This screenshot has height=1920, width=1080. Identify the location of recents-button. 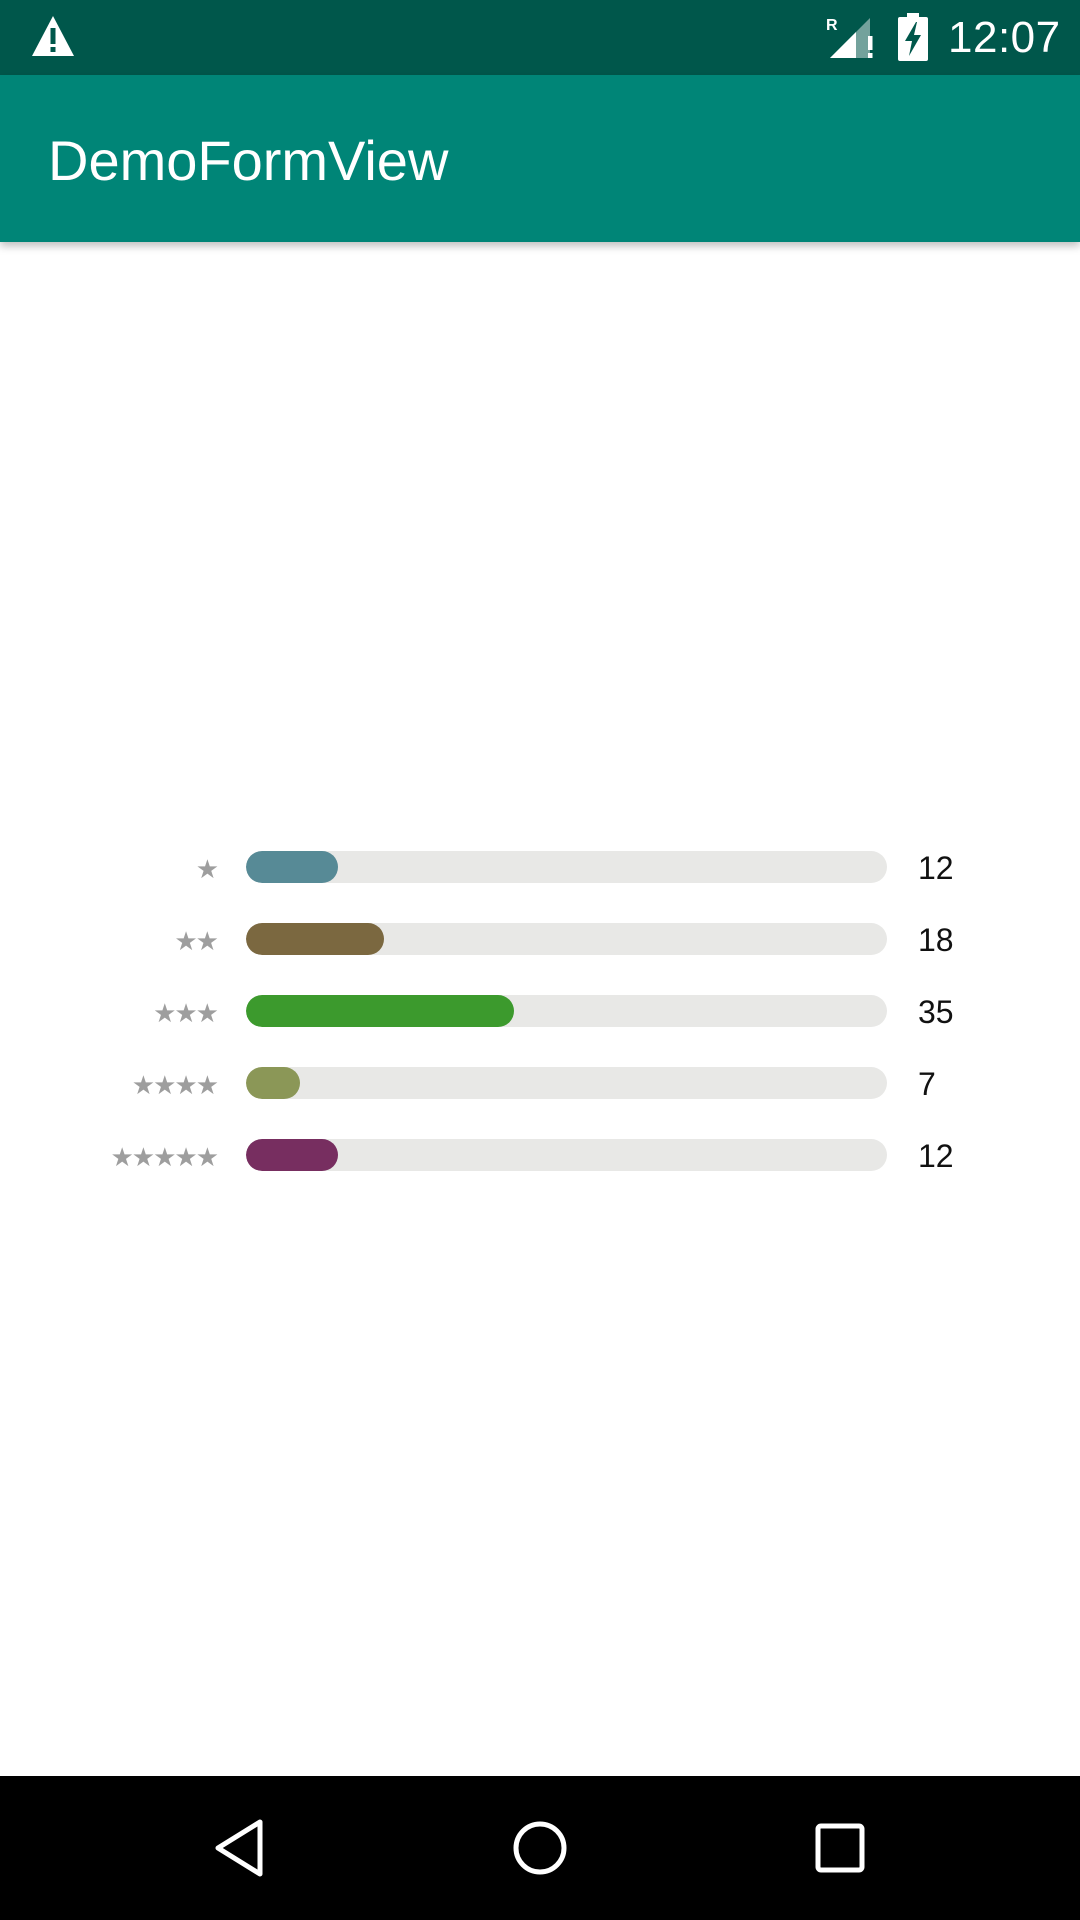
(840, 1848).